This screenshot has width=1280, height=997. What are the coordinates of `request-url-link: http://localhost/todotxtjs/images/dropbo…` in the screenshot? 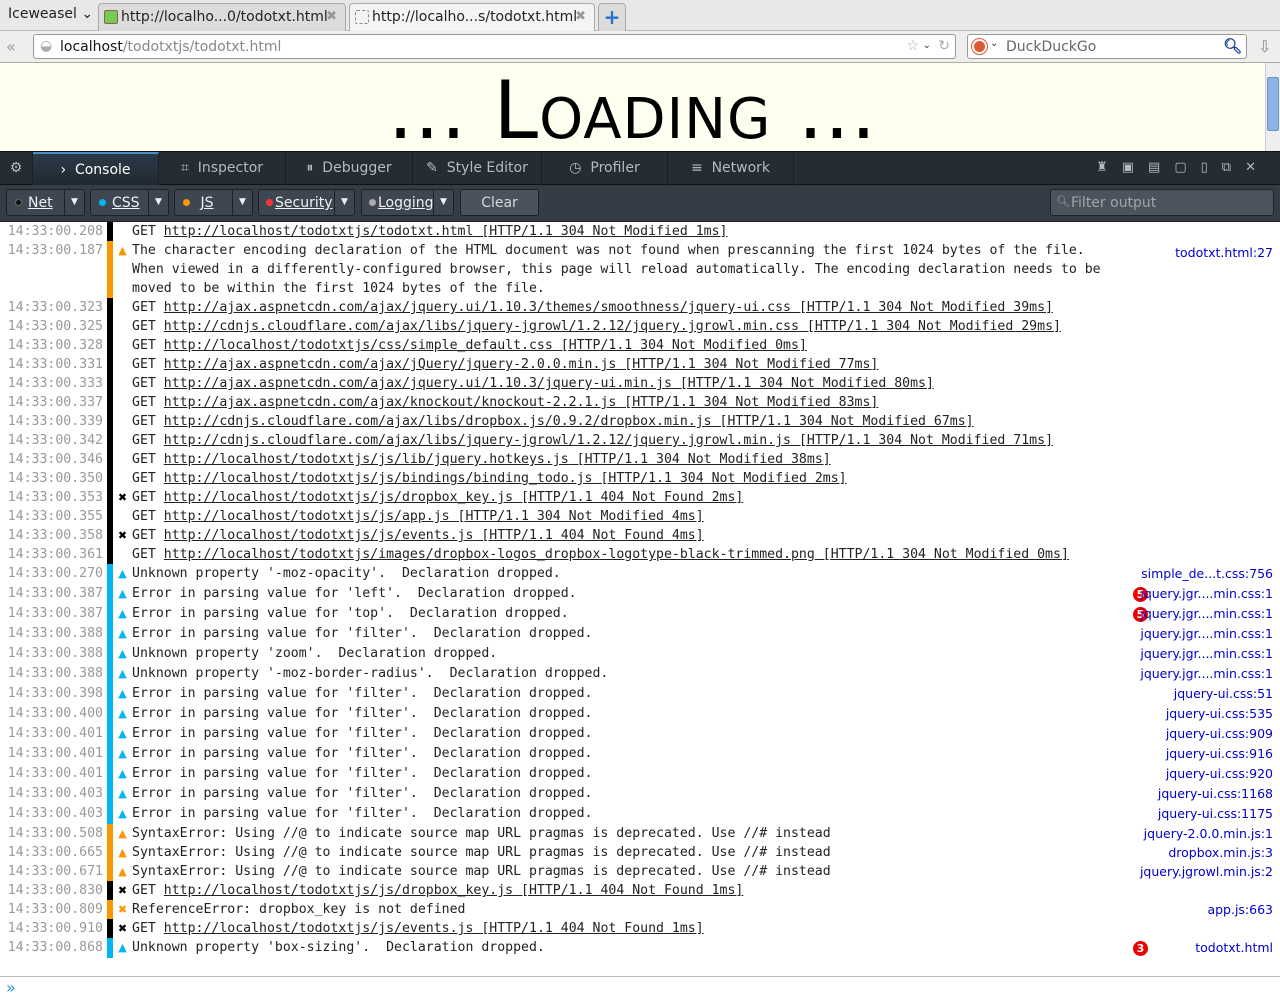 It's located at (489, 554).